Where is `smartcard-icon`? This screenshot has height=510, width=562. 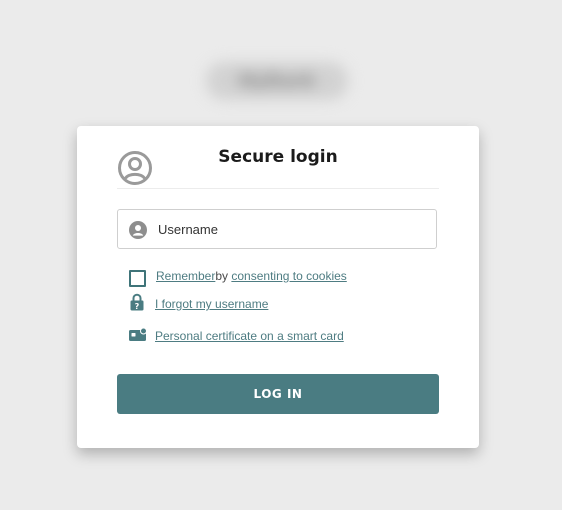 smartcard-icon is located at coordinates (138, 334).